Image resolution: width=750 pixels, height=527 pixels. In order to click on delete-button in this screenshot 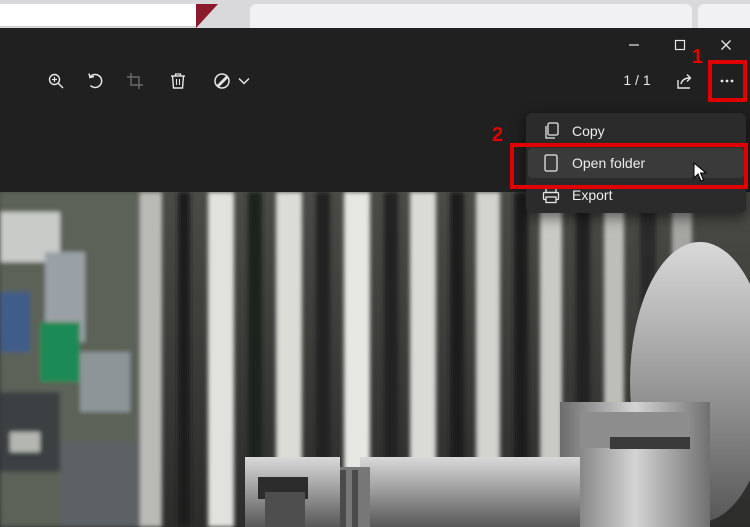, I will do `click(178, 81)`.